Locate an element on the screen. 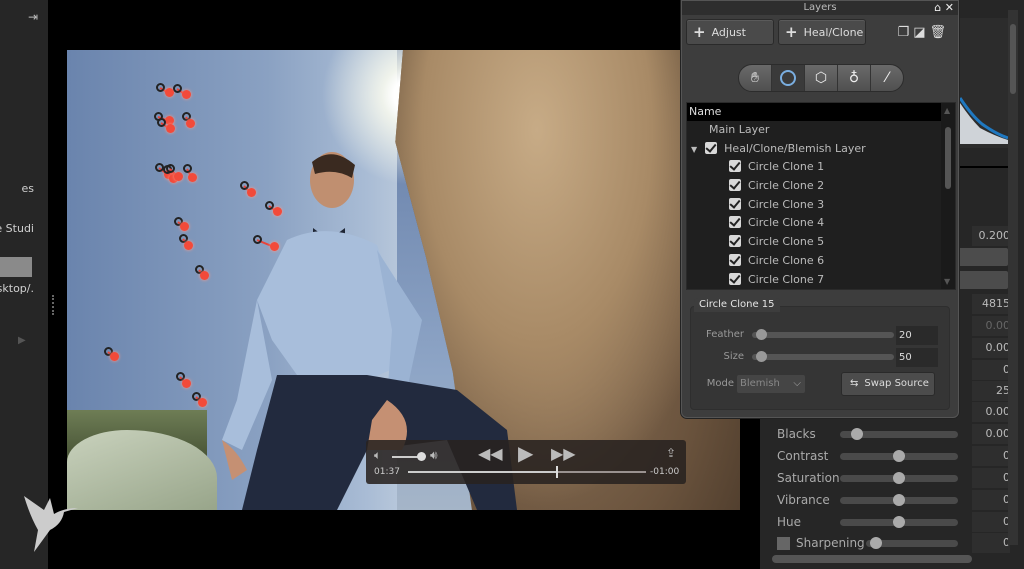 The width and height of the screenshot is (1024, 569). feather-value: 20 is located at coordinates (917, 335).